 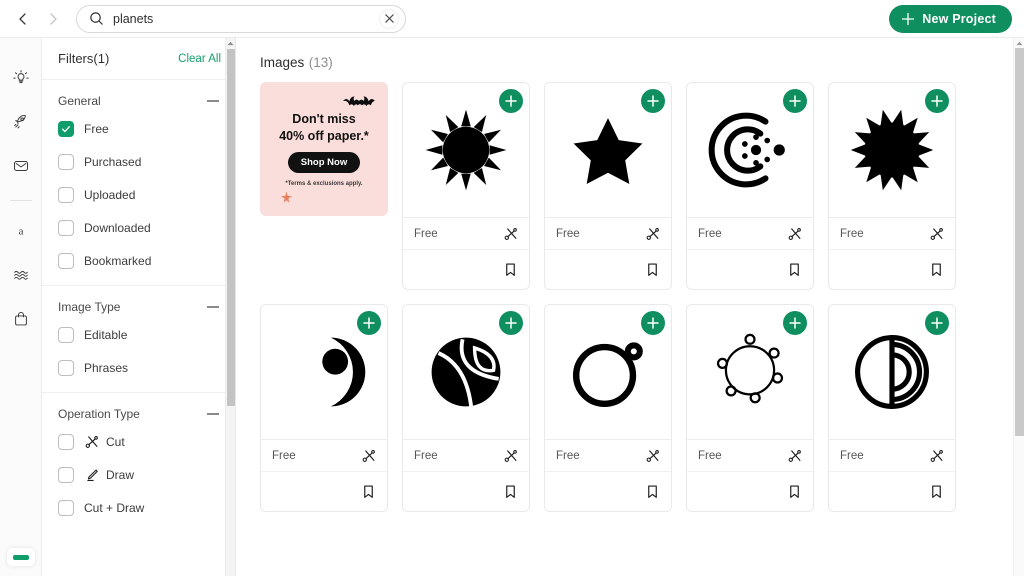 What do you see at coordinates (138, 475) in the screenshot?
I see `filter-option-draw: Draw` at bounding box center [138, 475].